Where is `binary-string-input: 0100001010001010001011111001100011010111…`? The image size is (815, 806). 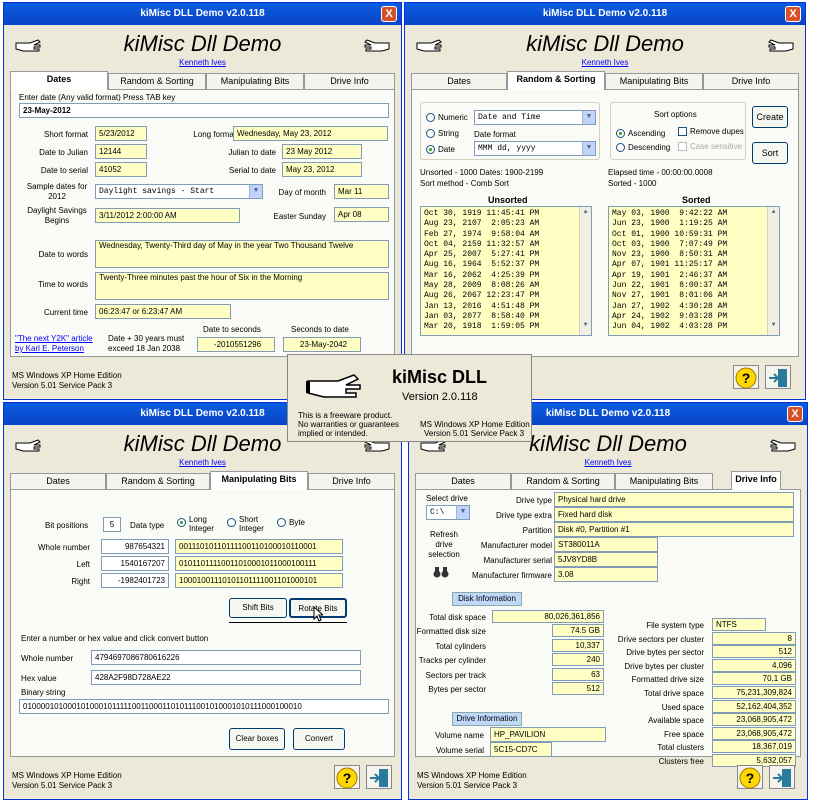 binary-string-input: 0100001010001010001011111001100011010111… is located at coordinates (204, 706).